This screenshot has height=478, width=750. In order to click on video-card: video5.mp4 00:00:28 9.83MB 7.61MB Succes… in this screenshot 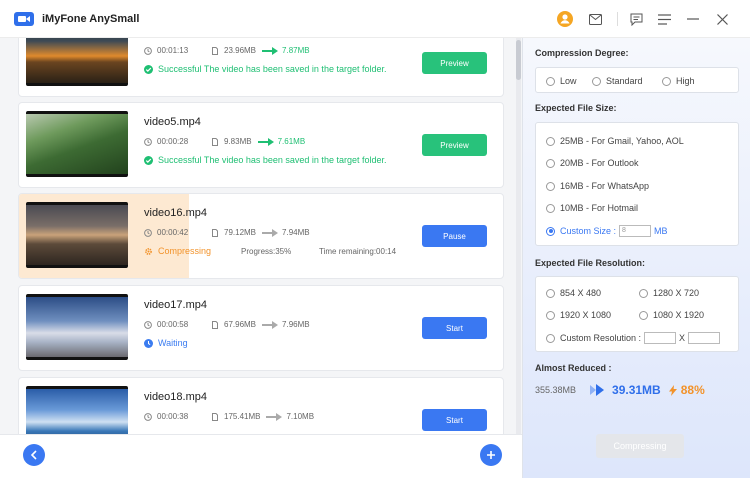, I will do `click(261, 145)`.